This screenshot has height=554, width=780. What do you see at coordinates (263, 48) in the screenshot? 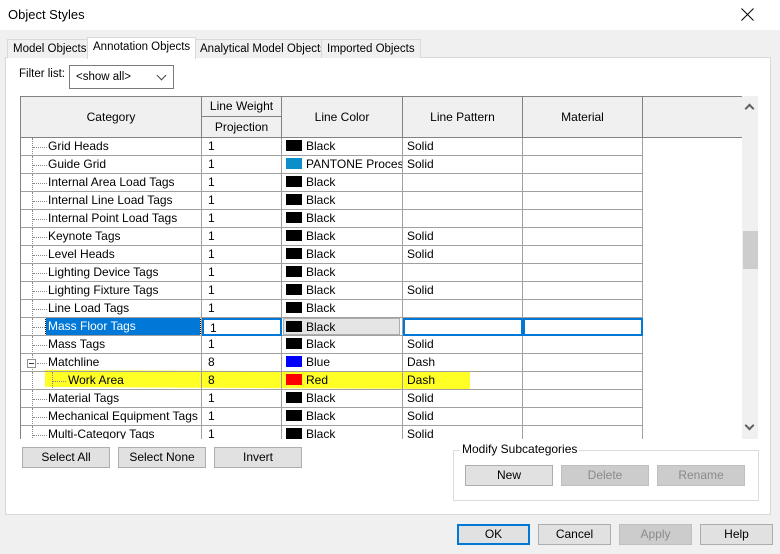
I see `tab-analytical-model-objects: Analytical Model Objects` at bounding box center [263, 48].